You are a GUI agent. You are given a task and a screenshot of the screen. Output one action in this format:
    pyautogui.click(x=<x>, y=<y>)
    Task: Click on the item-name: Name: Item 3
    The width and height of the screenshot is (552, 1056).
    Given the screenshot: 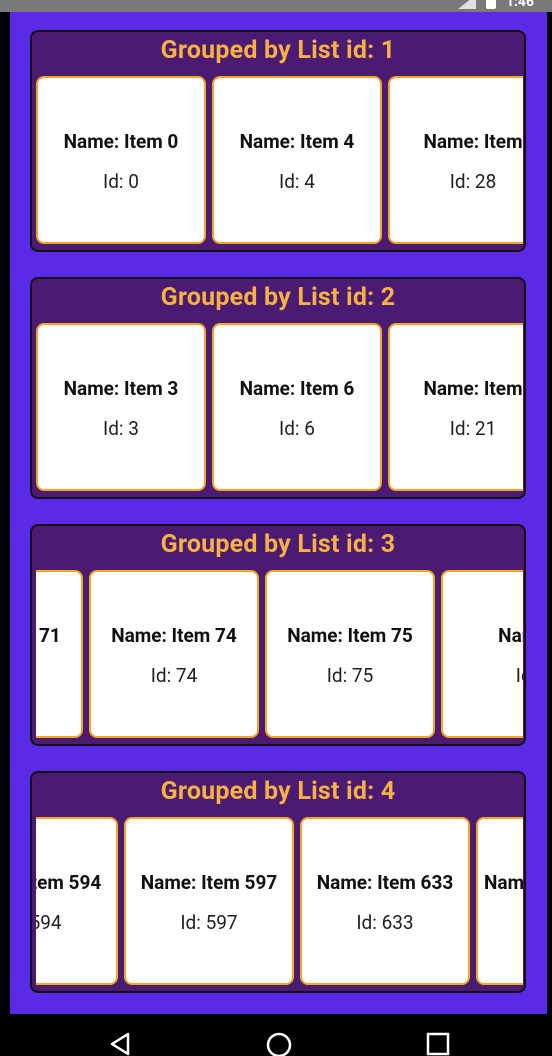 What is the action you would take?
    pyautogui.click(x=121, y=388)
    